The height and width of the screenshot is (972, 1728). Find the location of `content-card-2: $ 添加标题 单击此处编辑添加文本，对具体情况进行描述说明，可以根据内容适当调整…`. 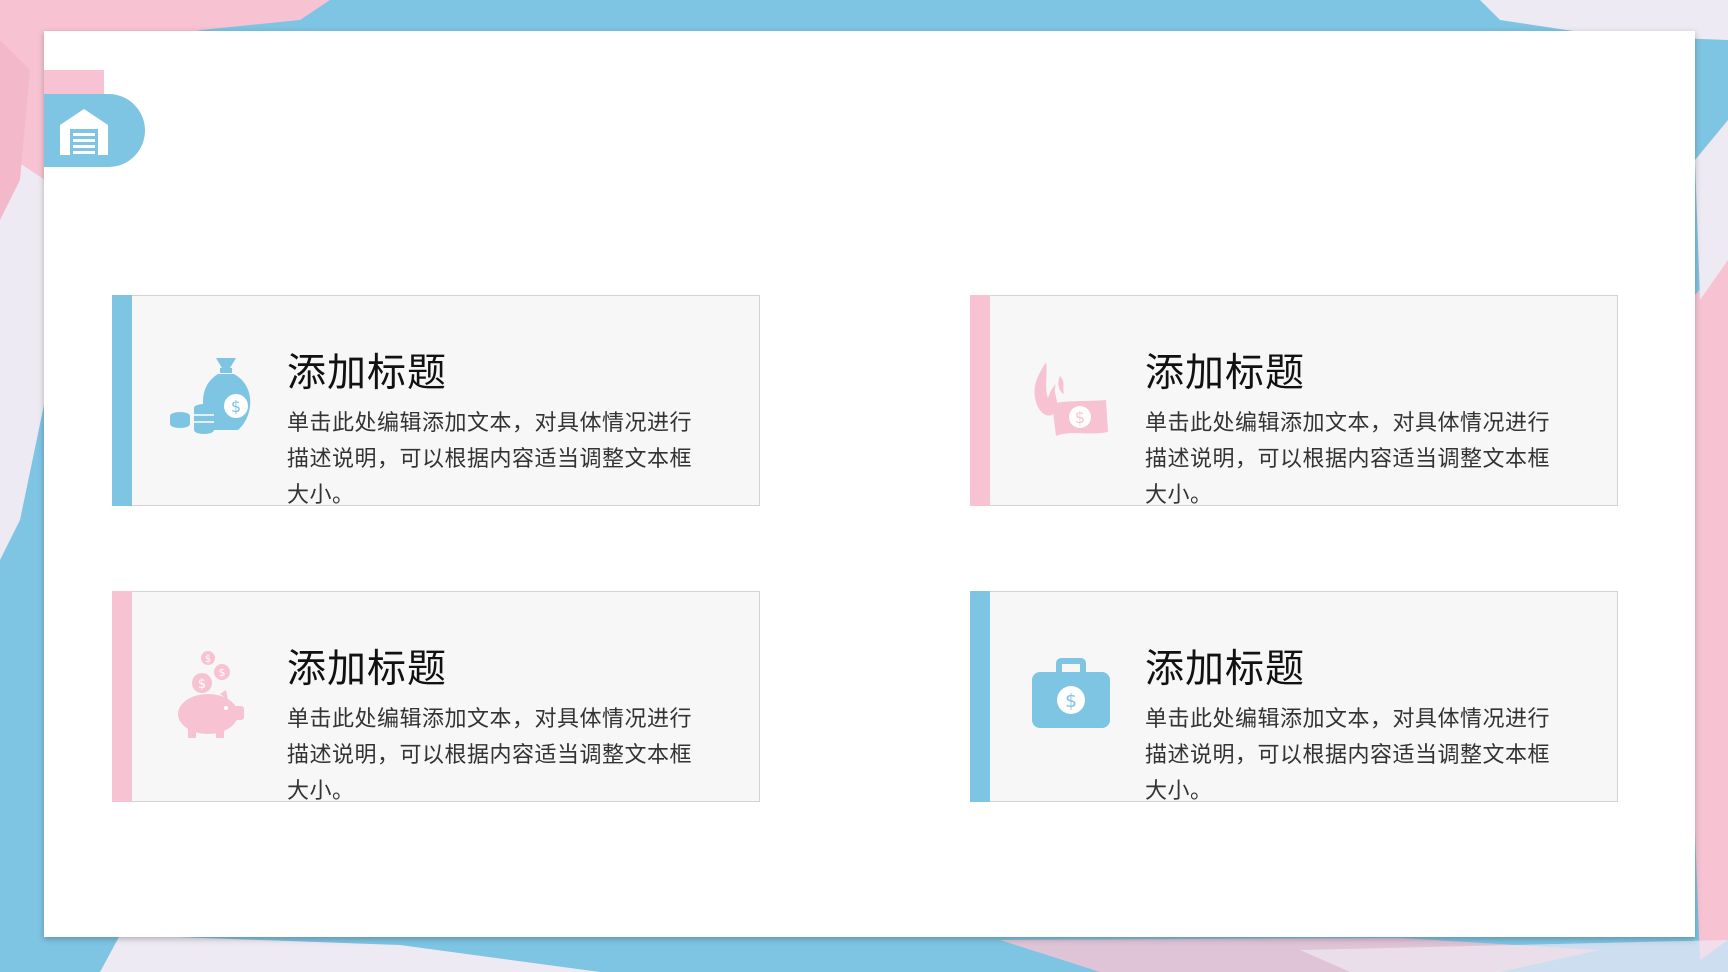

content-card-2: $ 添加标题 单击此处编辑添加文本，对具体情况进行描述说明，可以根据内容适当调整… is located at coordinates (1294, 401).